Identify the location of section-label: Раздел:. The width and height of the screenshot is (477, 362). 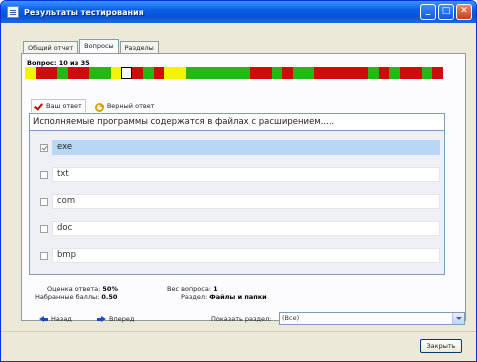
(194, 297).